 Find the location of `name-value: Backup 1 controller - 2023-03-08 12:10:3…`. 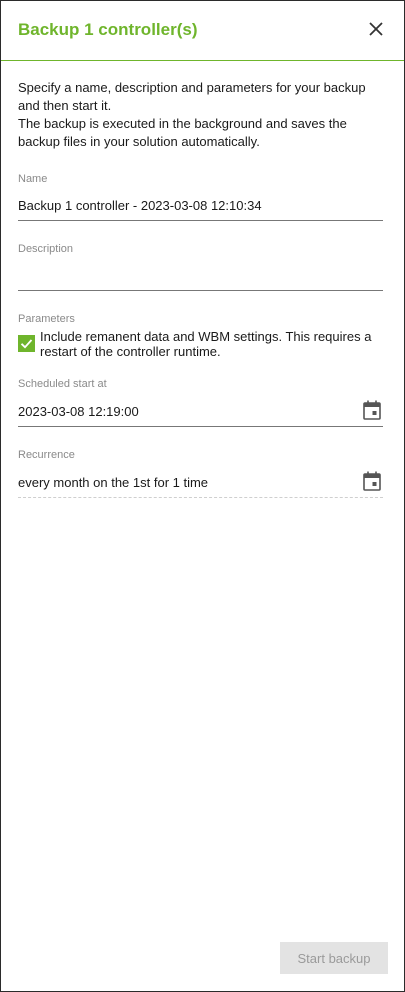

name-value: Backup 1 controller - 2023-03-08 12:10:3… is located at coordinates (140, 205).